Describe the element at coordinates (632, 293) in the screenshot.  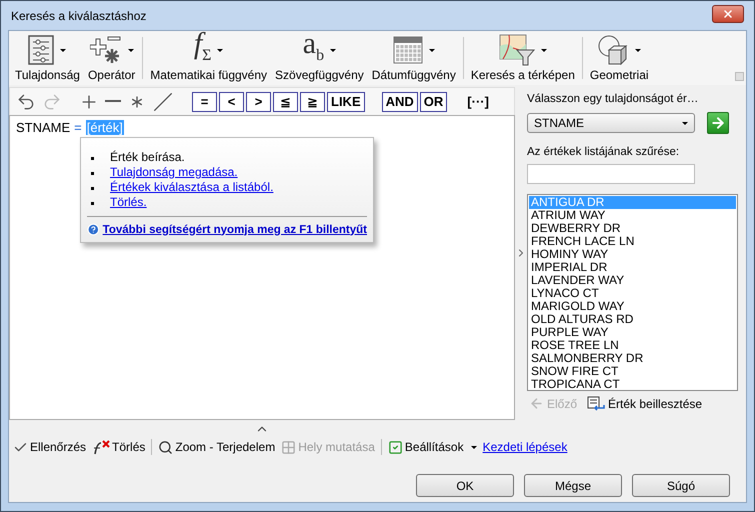
I see `list-item: LYNACO CT` at that location.